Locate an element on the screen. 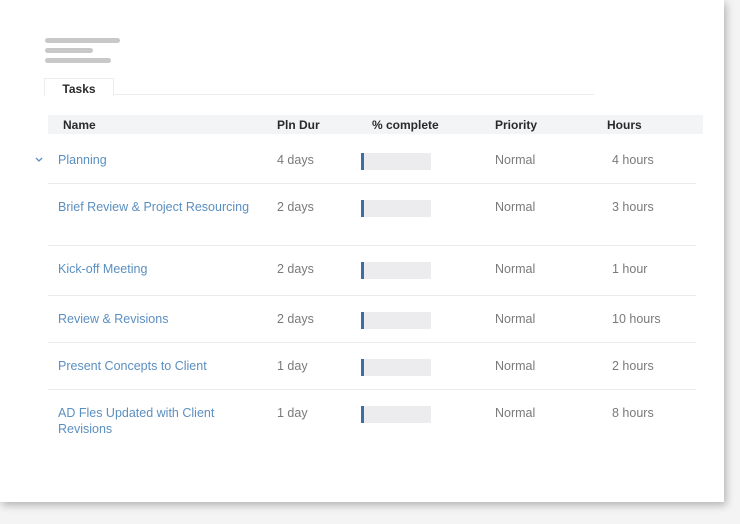 The height and width of the screenshot is (524, 740). task-name-link: Brief Review & Project Resourcing is located at coordinates (158, 207).